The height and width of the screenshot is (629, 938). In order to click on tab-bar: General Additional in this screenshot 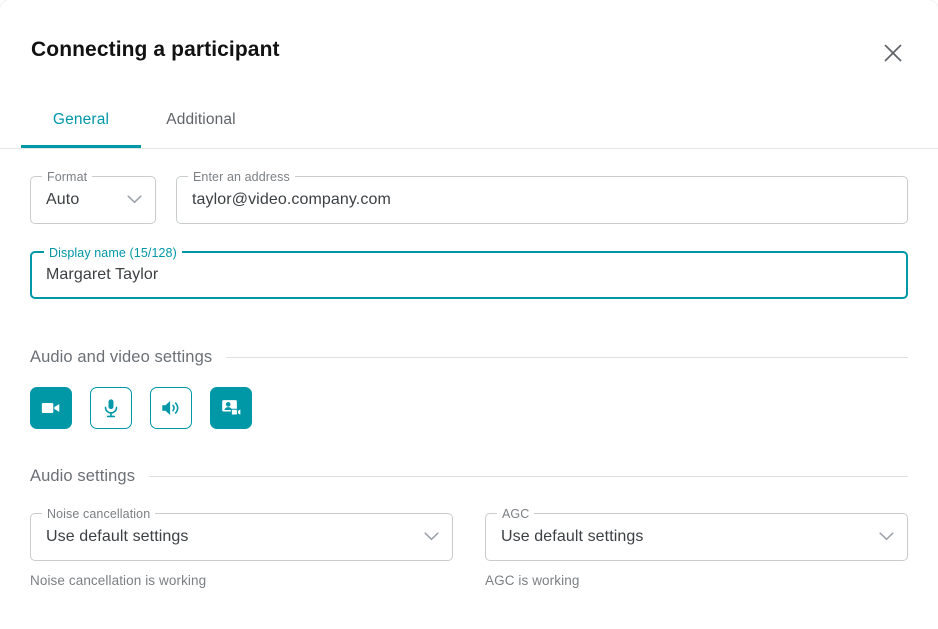, I will do `click(469, 120)`.